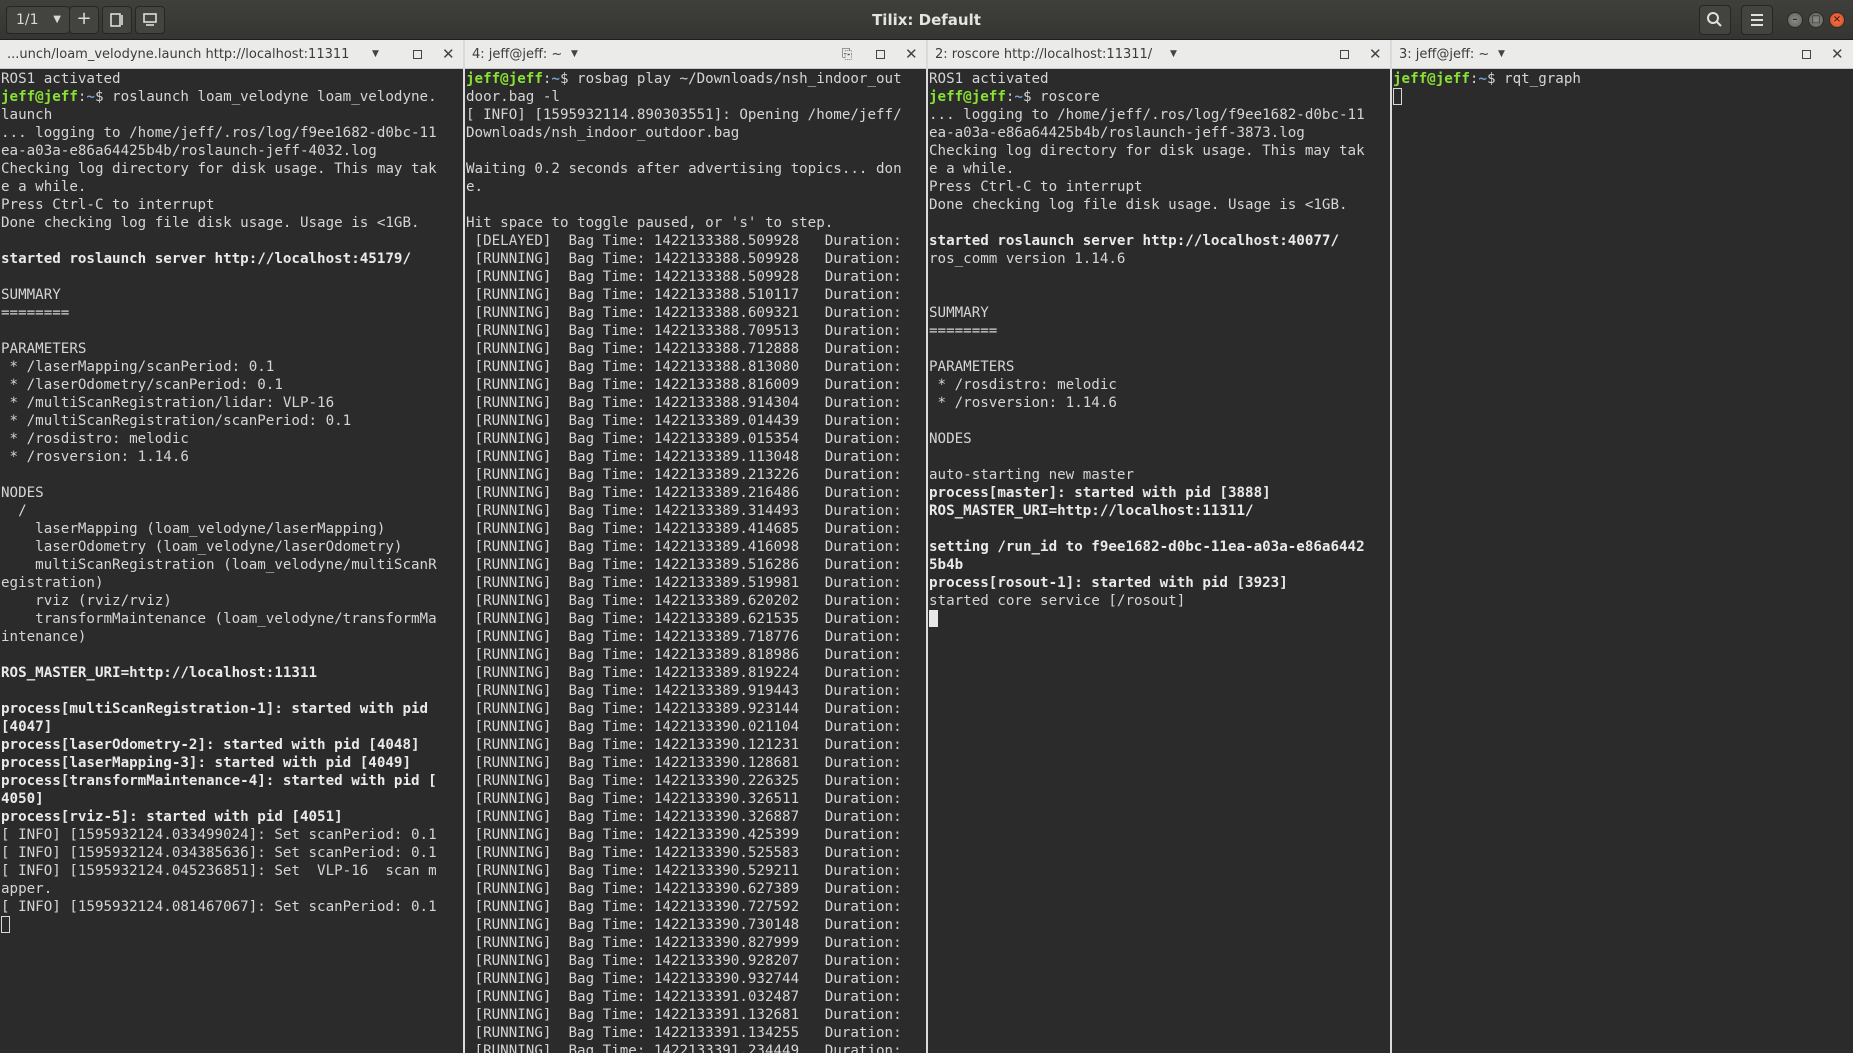 The height and width of the screenshot is (1053, 1853). Describe the element at coordinates (176, 421) in the screenshot. I see `terminal-text: * /multiScanRegistration/scanPeriod: 0.1` at that location.